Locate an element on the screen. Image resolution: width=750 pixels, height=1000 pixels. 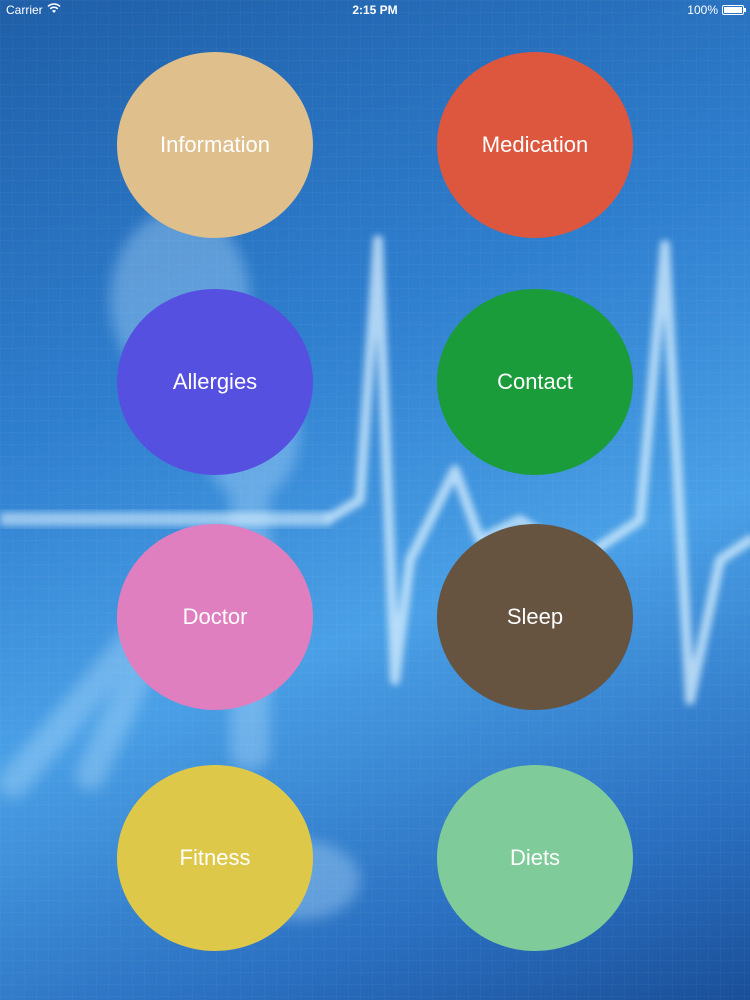
diets-button: Diets is located at coordinates (535, 858).